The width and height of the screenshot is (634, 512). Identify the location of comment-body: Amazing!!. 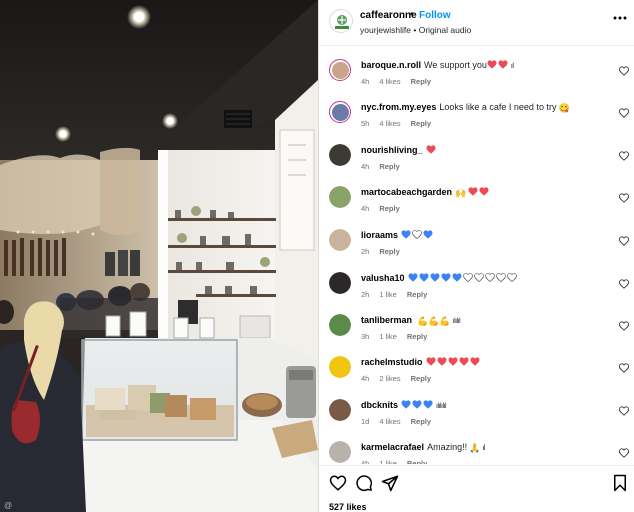
(447, 447).